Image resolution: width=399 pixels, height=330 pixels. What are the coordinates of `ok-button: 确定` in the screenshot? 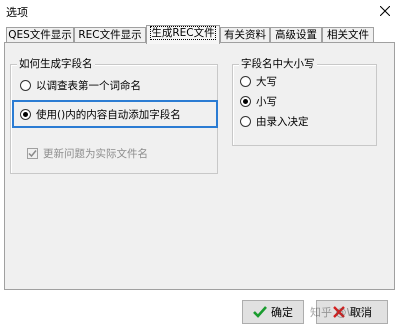 It's located at (273, 312).